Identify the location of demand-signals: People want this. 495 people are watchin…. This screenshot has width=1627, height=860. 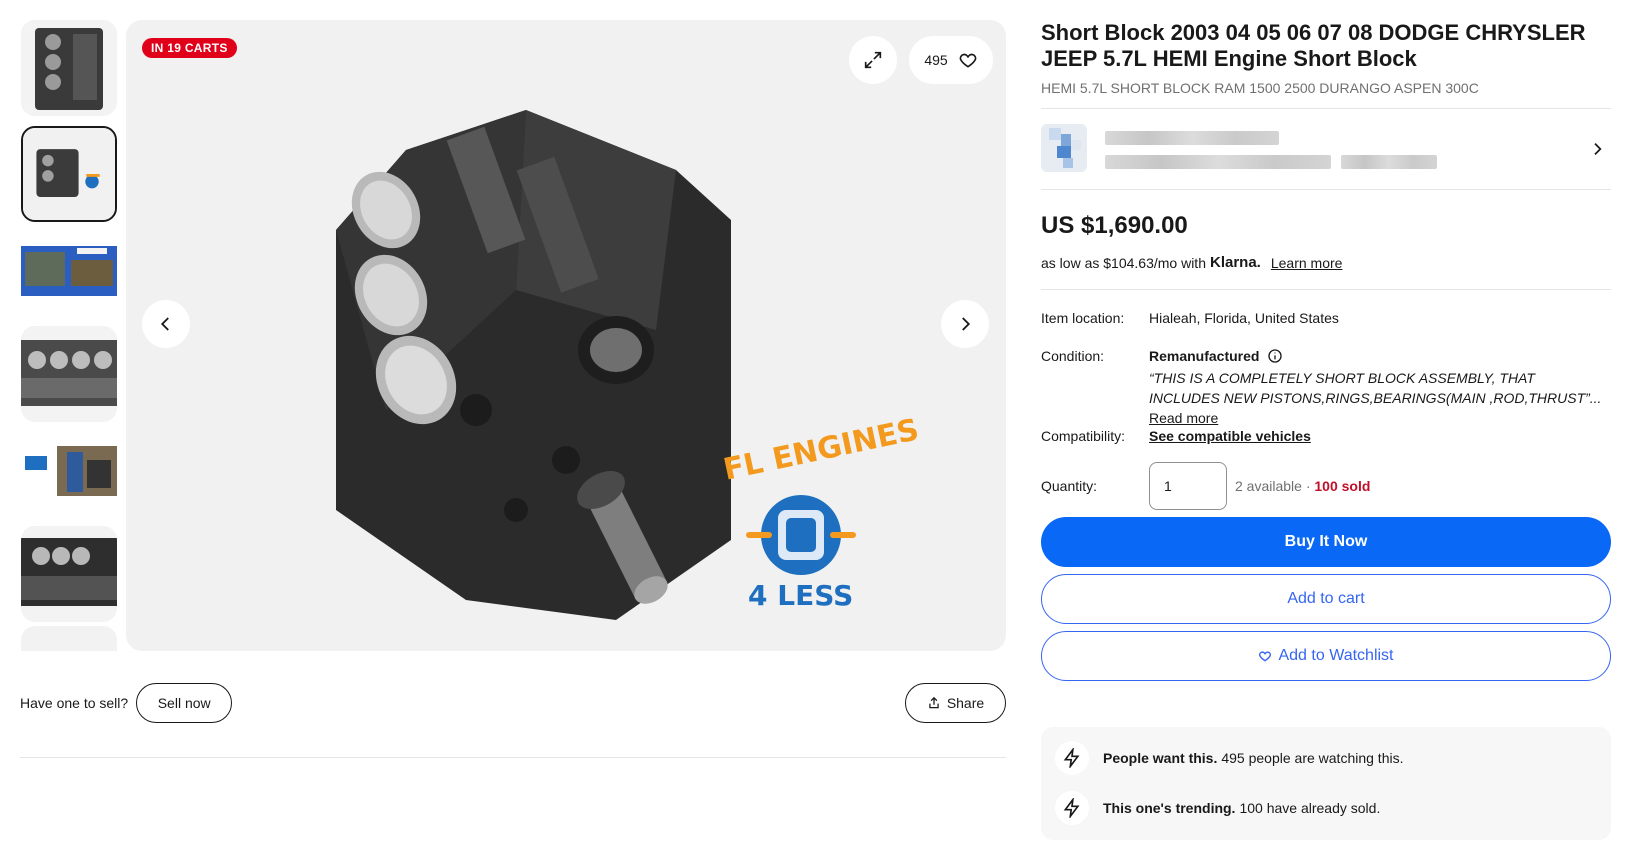
(1326, 783).